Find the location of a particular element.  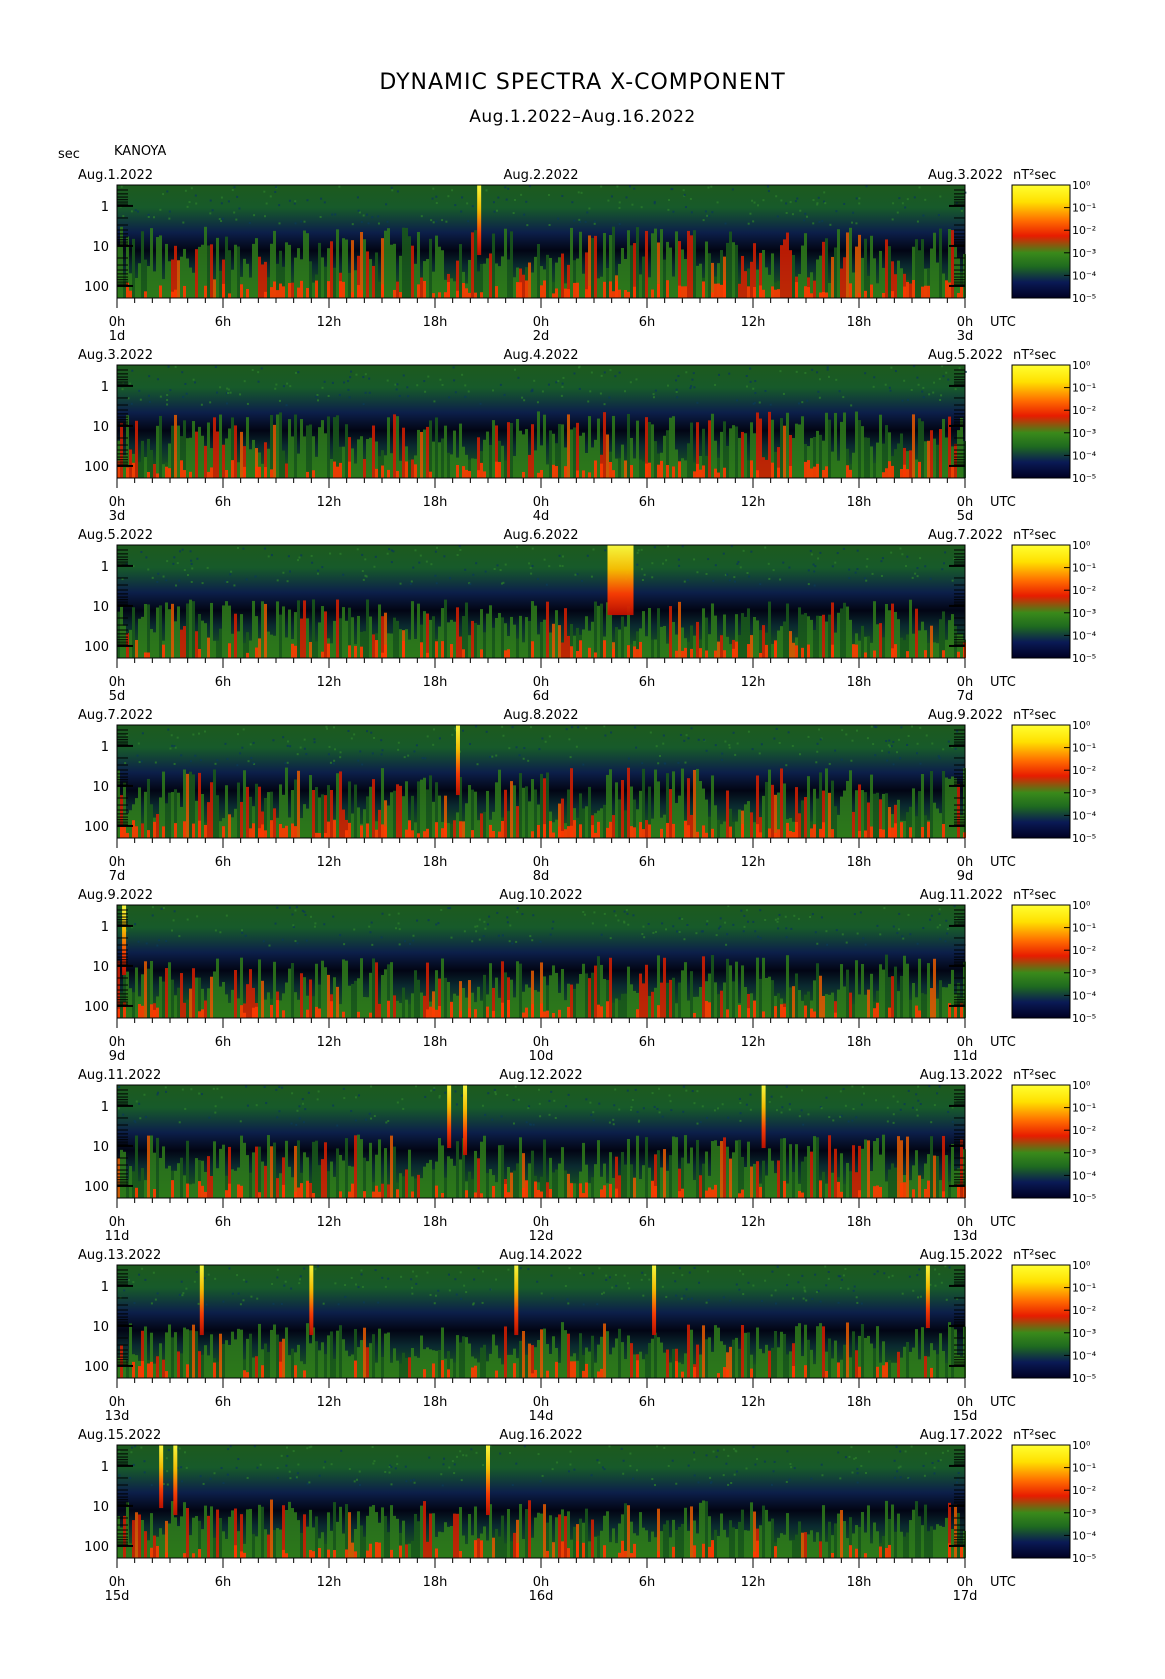

day-label: 5d is located at coordinates (965, 516).